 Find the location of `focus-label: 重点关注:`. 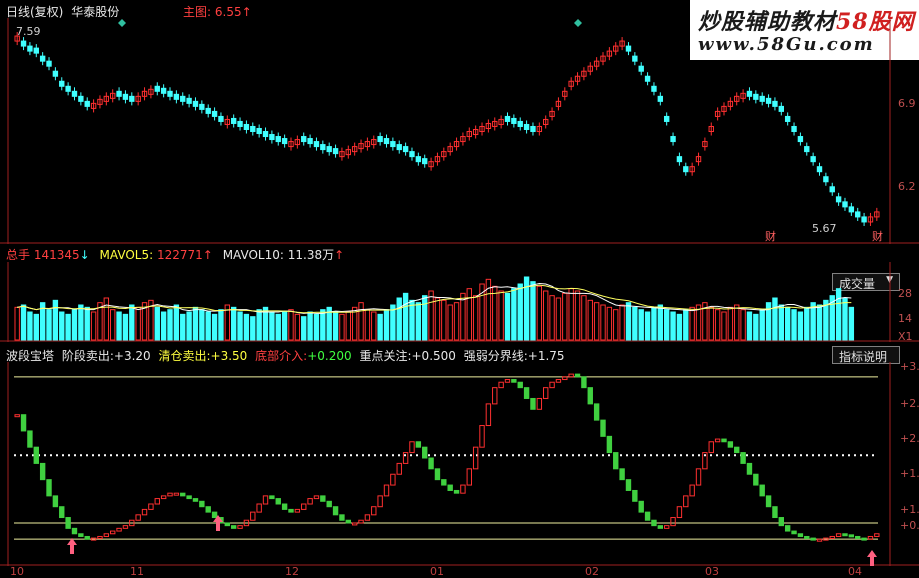

focus-label: 重点关注: is located at coordinates (385, 356).